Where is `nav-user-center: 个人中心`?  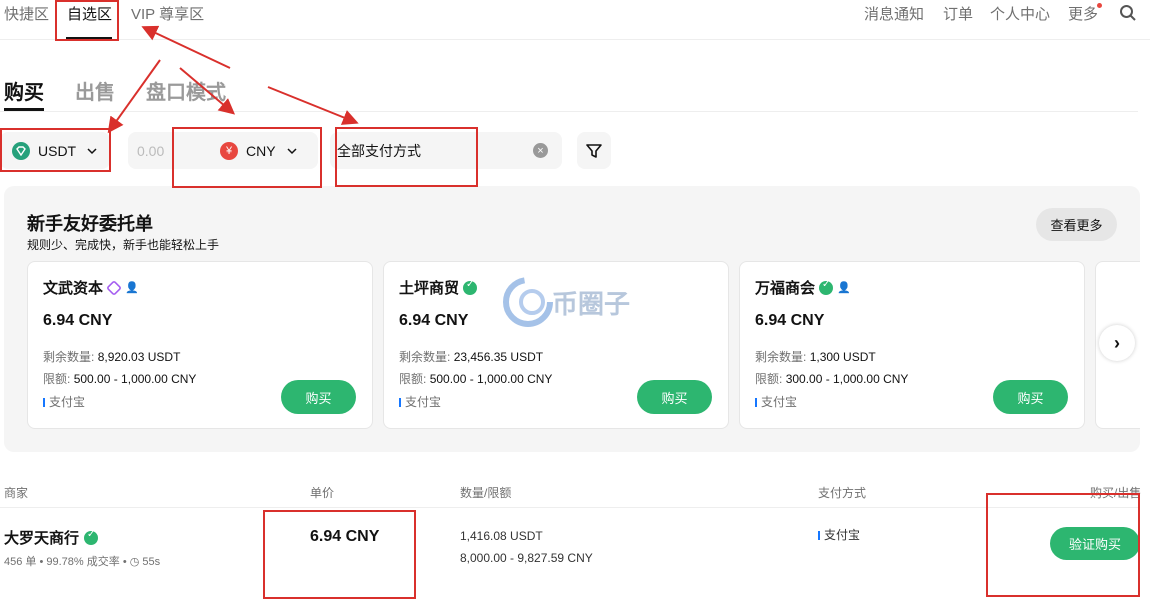 nav-user-center: 个人中心 is located at coordinates (1020, 13).